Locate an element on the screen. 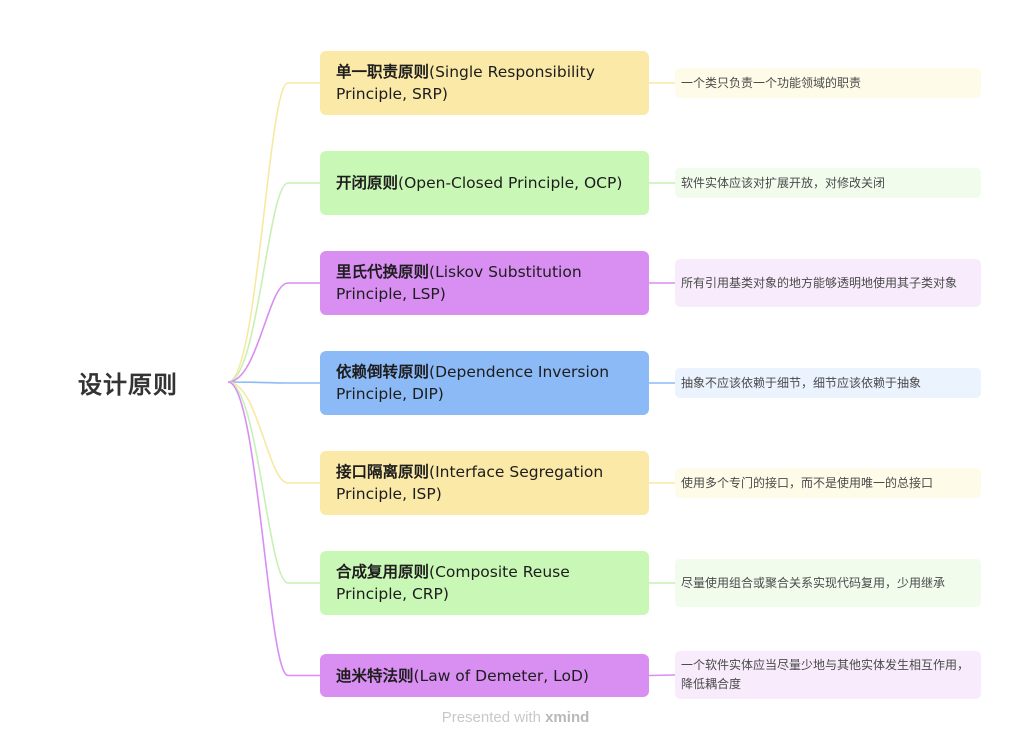 Image resolution: width=1031 pixels, height=751 pixels. connector-dip is located at coordinates (273, 382).